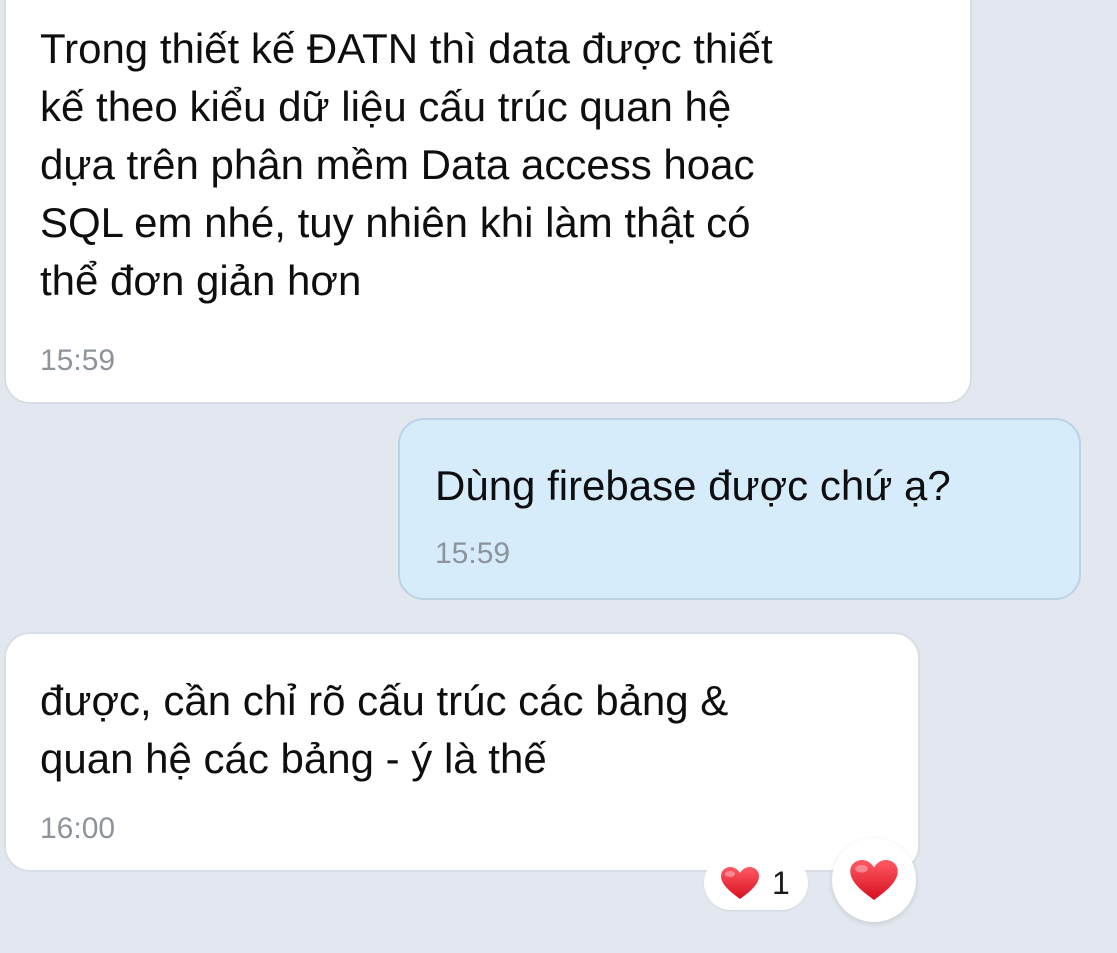 The height and width of the screenshot is (953, 1117). I want to click on message-bubble-outgoing: Dùng firebase được chứ ạ? 15:59, so click(739, 509).